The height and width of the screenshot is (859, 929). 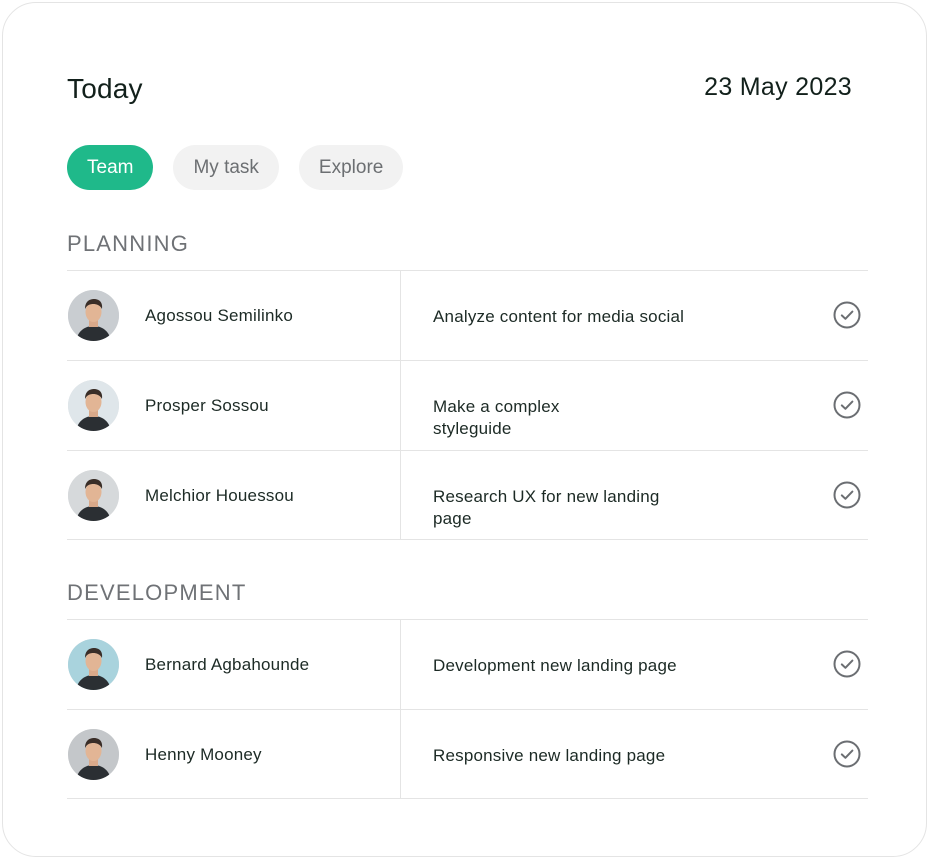 I want to click on person-name: Agossou Semilinko, so click(x=219, y=315).